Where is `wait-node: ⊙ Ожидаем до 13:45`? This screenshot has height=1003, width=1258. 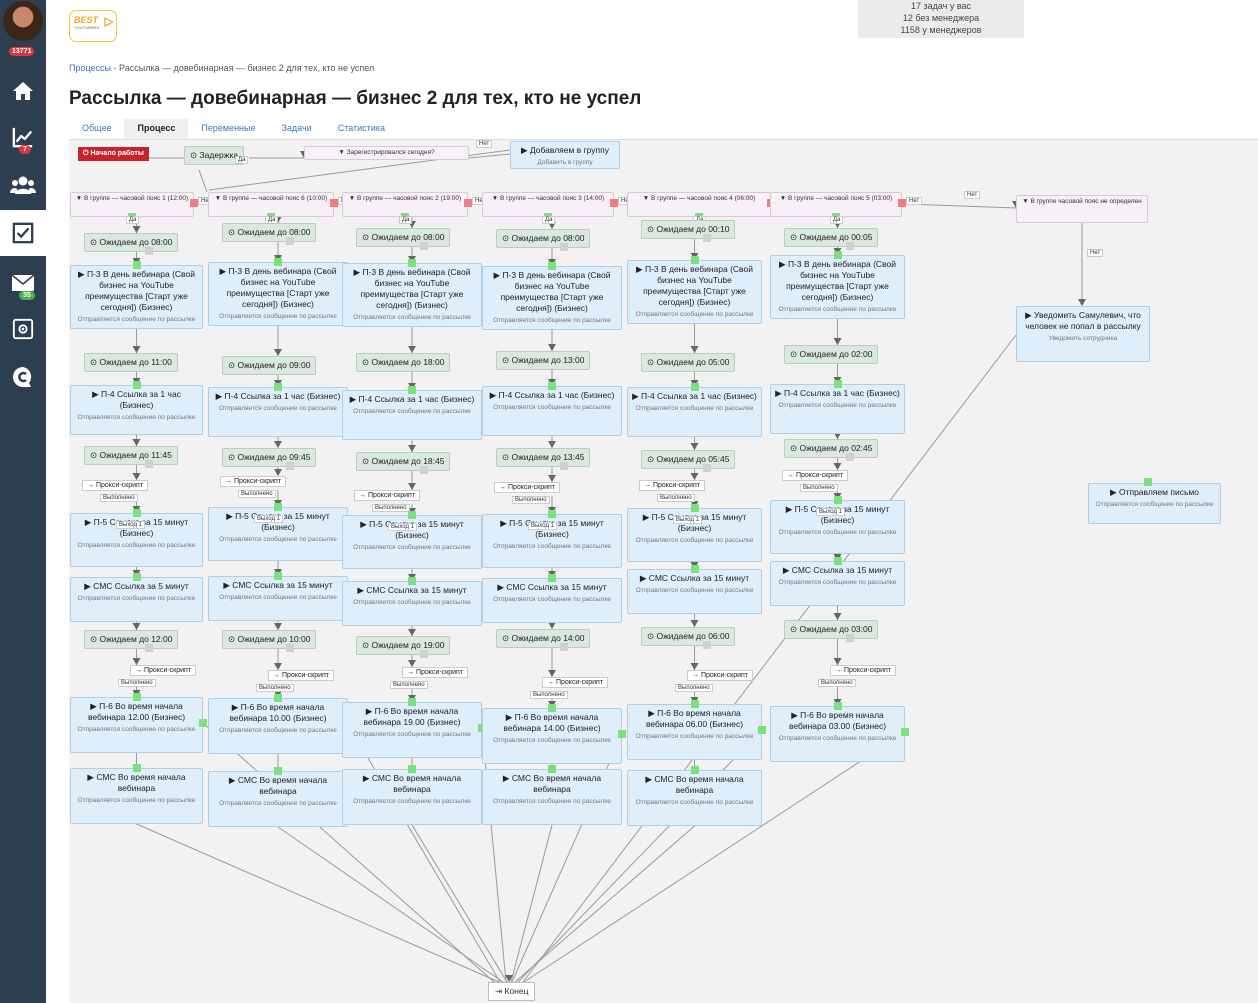 wait-node: ⊙ Ожидаем до 13:45 is located at coordinates (543, 457).